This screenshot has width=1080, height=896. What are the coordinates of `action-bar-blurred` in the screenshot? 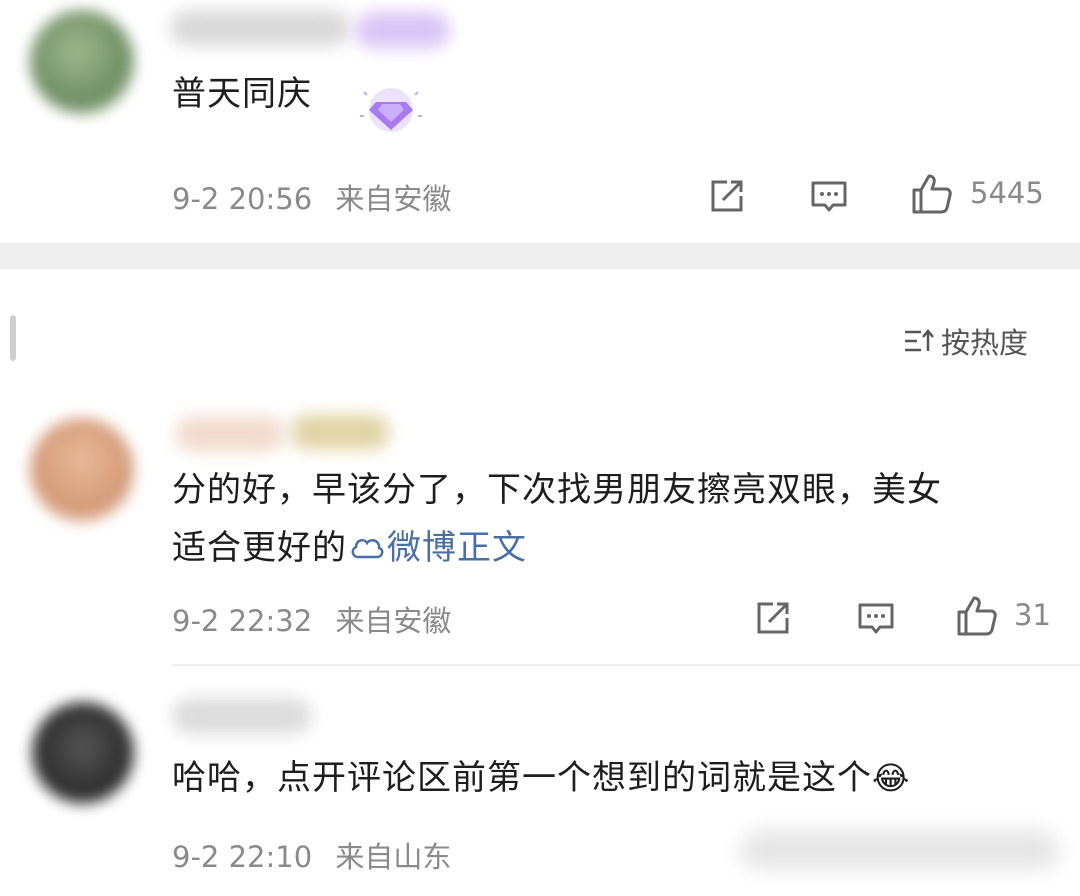 It's located at (900, 850).